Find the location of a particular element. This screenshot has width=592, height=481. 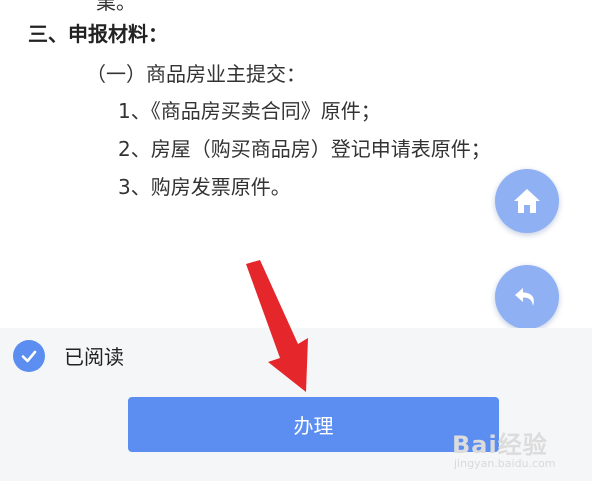

red-arrow-annotation is located at coordinates (277, 326).